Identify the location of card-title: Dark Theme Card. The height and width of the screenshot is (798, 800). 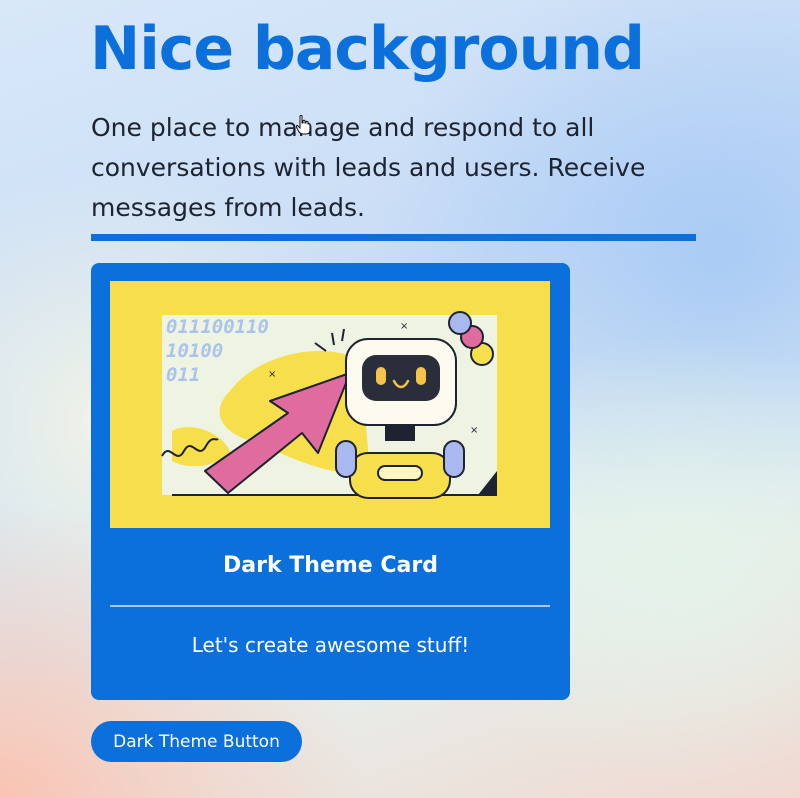
(330, 565).